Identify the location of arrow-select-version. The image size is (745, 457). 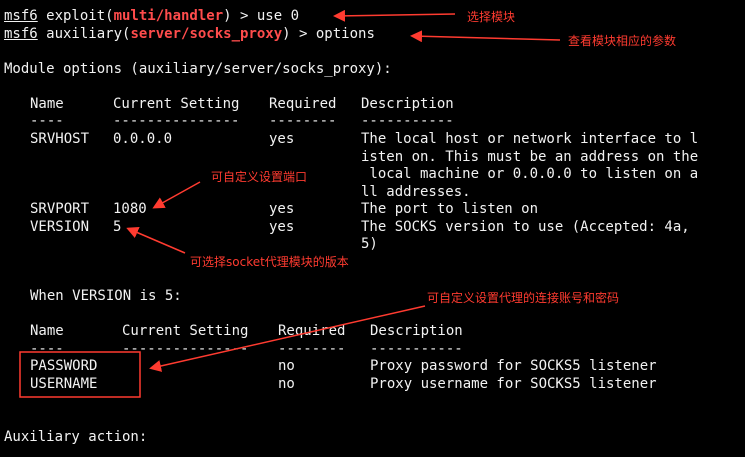
(156, 240).